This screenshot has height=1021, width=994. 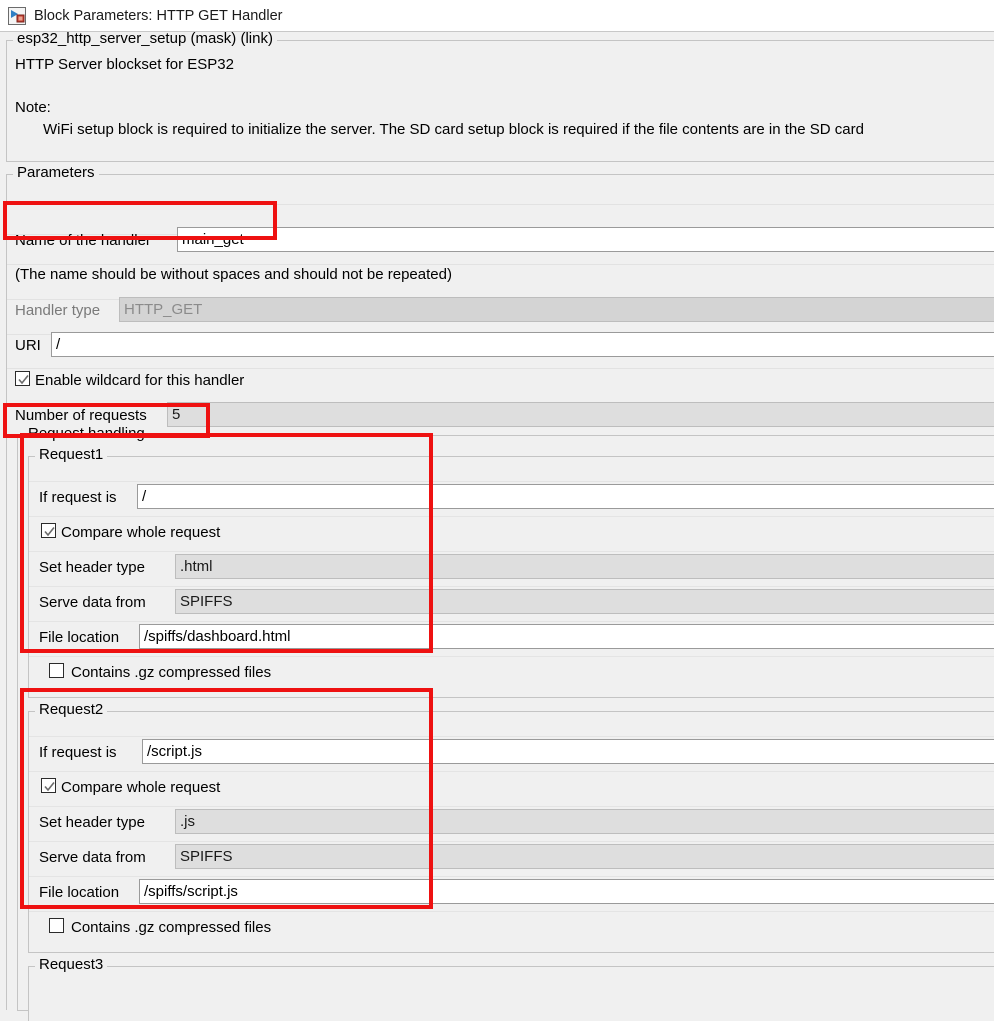 What do you see at coordinates (556, 309) in the screenshot?
I see `handler-type-input: HTTP_GET` at bounding box center [556, 309].